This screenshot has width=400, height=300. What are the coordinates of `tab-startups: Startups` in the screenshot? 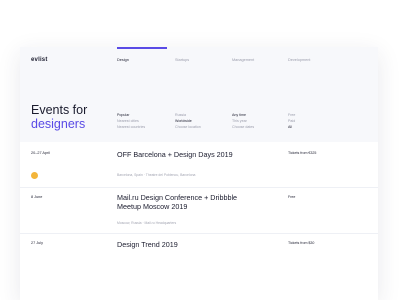 It's located at (182, 60).